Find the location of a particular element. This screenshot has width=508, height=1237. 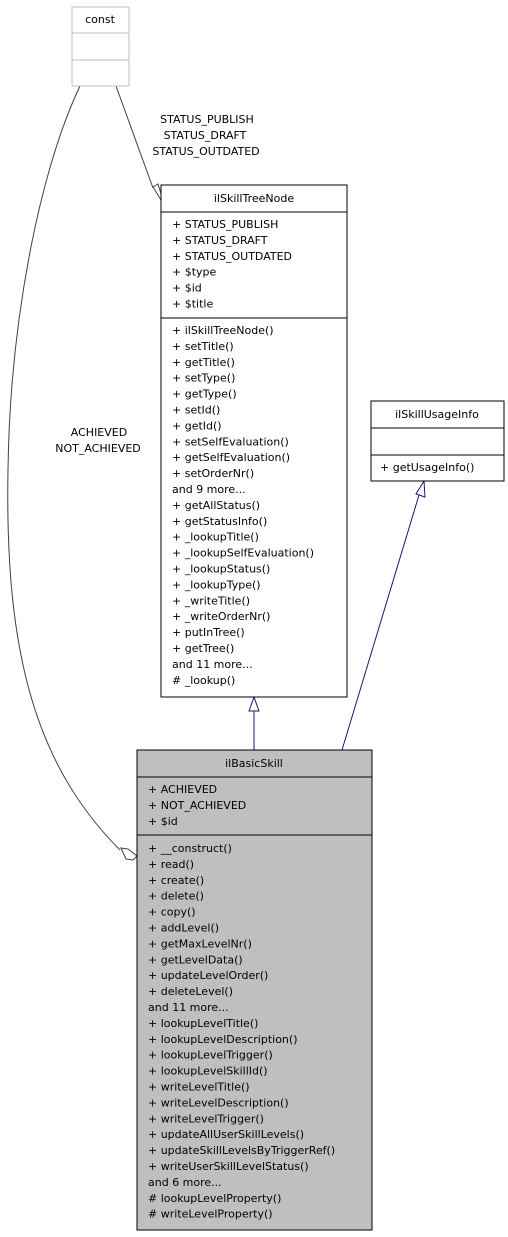

class-method: + ilSkillTreeNode() is located at coordinates (223, 330).